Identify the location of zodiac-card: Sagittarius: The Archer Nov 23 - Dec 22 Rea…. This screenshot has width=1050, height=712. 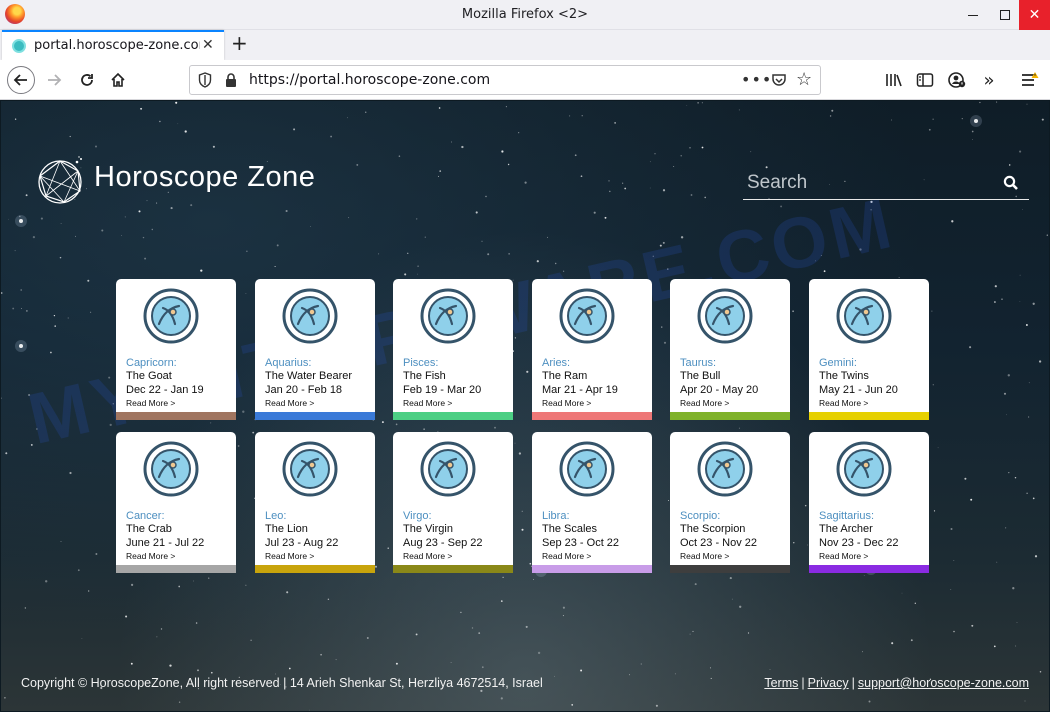
(869, 502).